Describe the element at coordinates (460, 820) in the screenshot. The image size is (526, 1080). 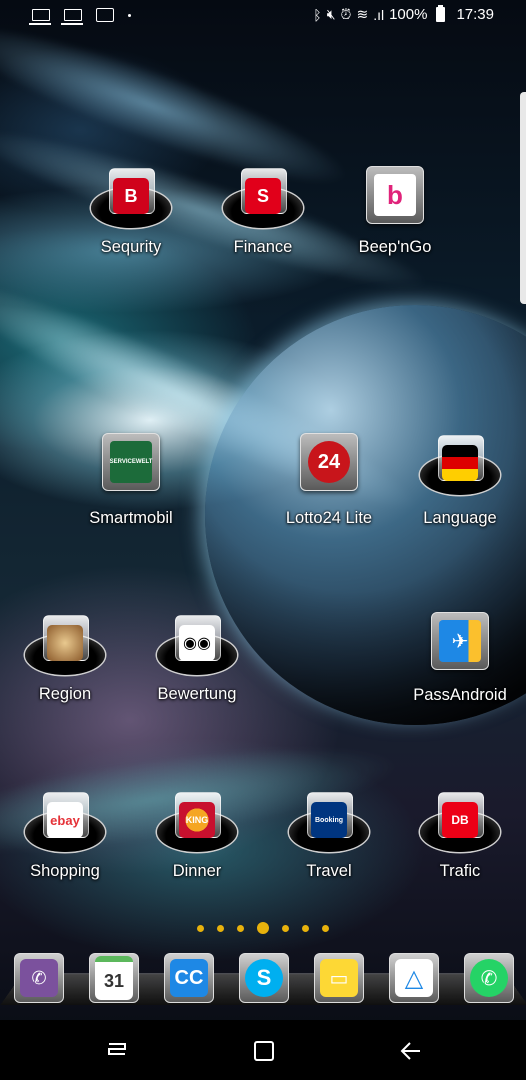
I see `db-folder-icon: DB` at that location.